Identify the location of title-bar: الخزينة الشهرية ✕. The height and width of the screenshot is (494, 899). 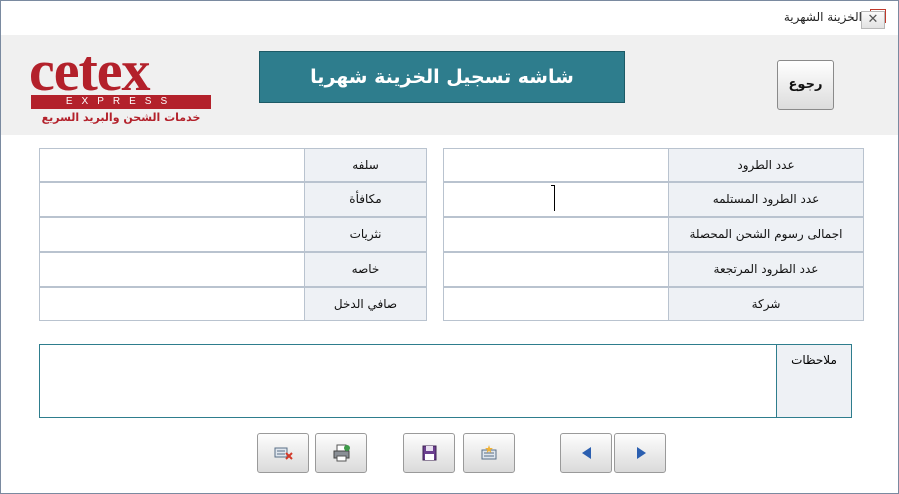
(449, 18).